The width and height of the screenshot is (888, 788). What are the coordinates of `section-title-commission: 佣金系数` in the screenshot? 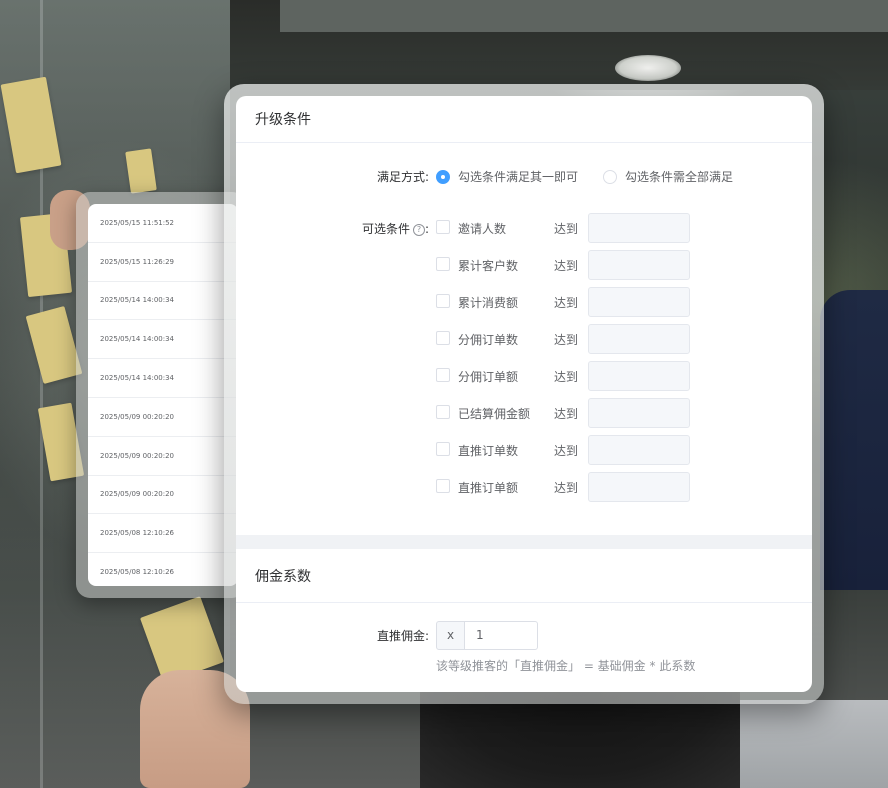 It's located at (524, 576).